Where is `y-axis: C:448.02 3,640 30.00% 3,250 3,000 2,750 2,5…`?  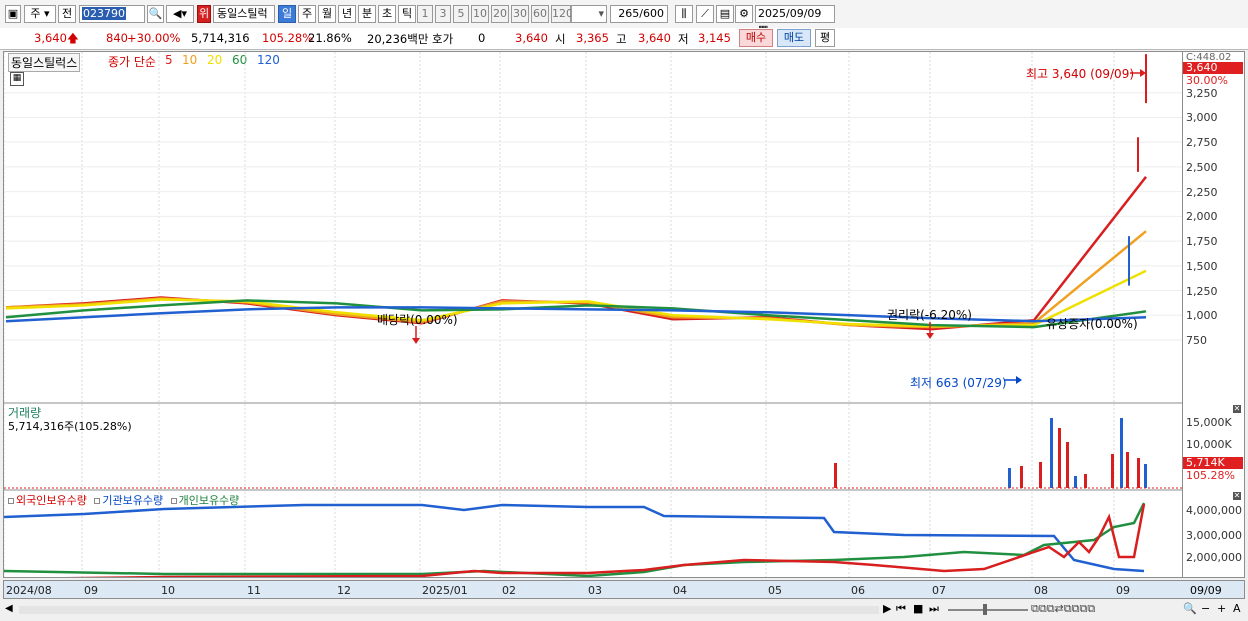
y-axis: C:448.02 3,640 30.00% 3,250 3,000 2,750 2,5… is located at coordinates (1214, 314).